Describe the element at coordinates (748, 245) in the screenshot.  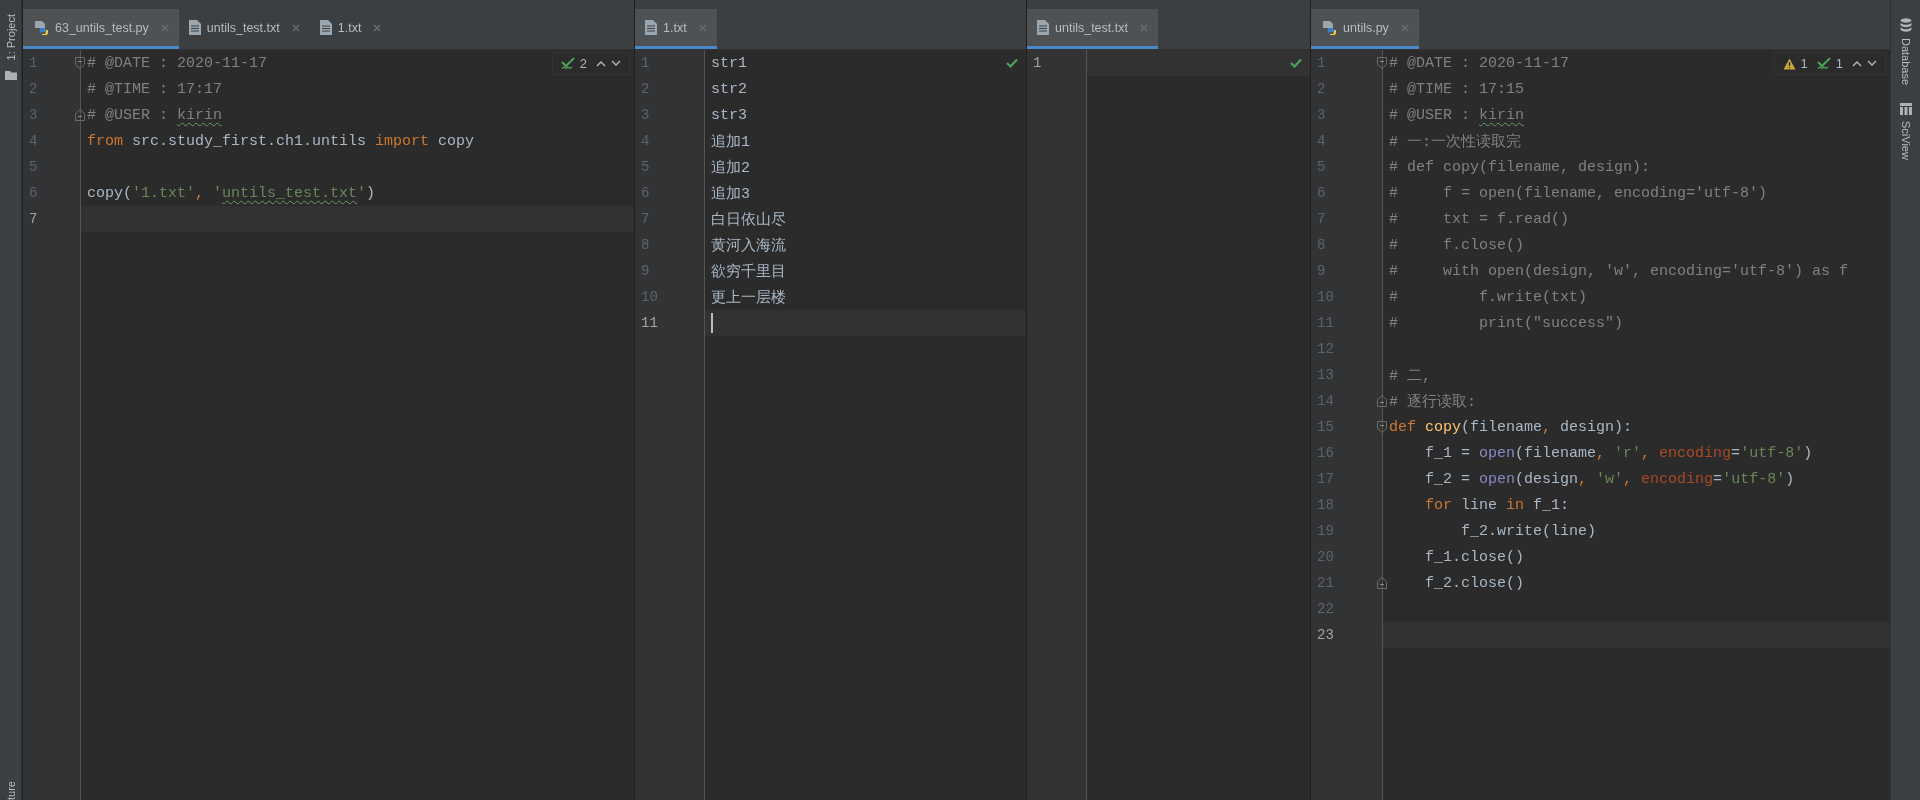
I see `code-line: 黄河入海流` at that location.